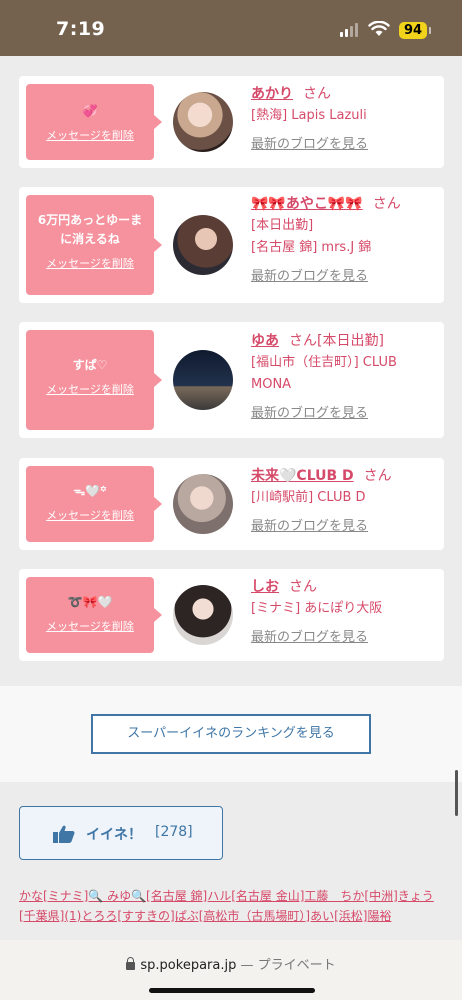  Describe the element at coordinates (131, 963) in the screenshot. I see `lock-icon` at that location.